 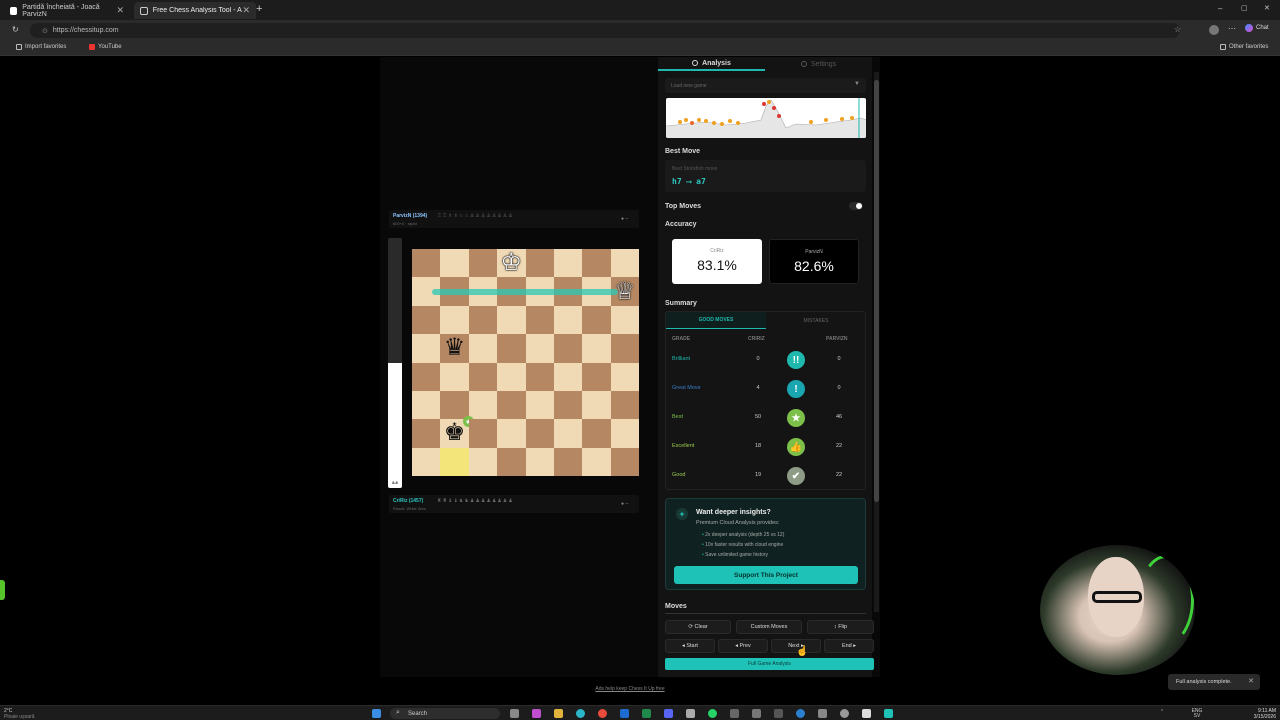 I want to click on board-square-d3, so click(x=511, y=405).